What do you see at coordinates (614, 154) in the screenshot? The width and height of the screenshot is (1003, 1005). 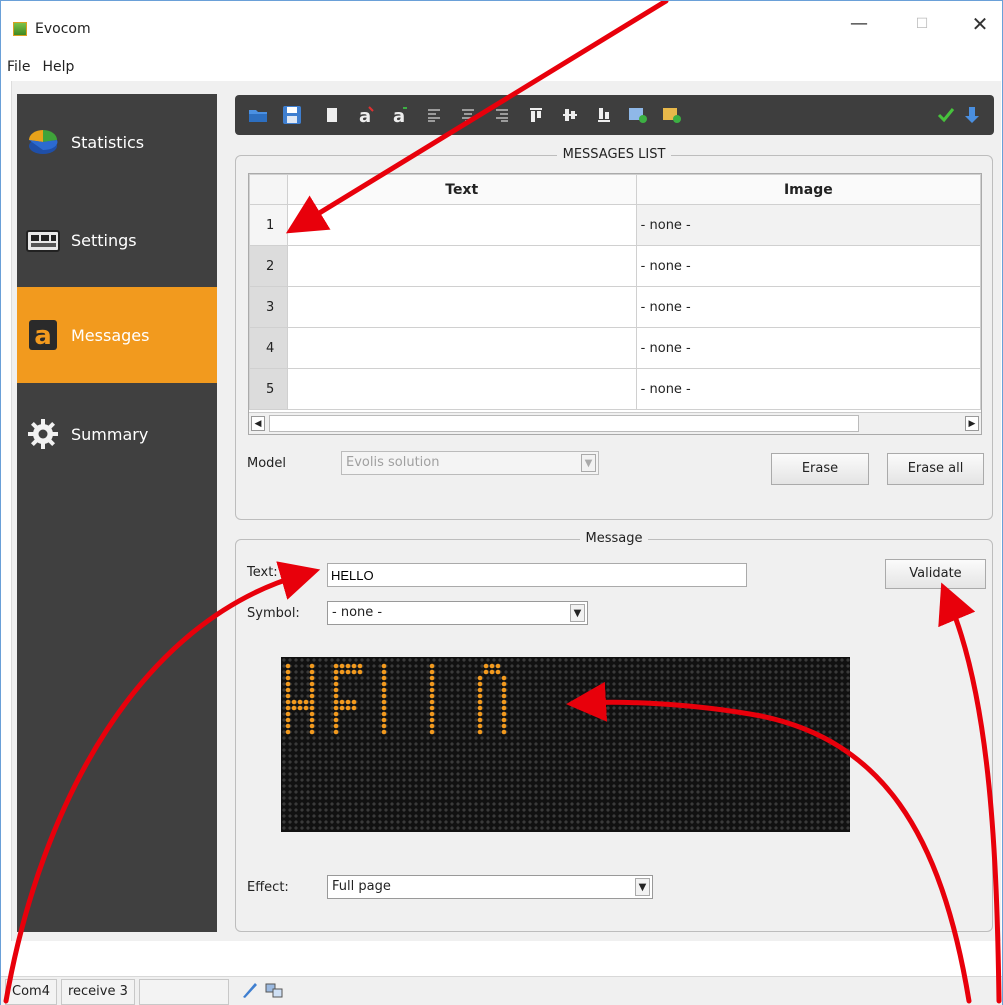 I see `group-title-messages-list: MESSAGES LIST` at bounding box center [614, 154].